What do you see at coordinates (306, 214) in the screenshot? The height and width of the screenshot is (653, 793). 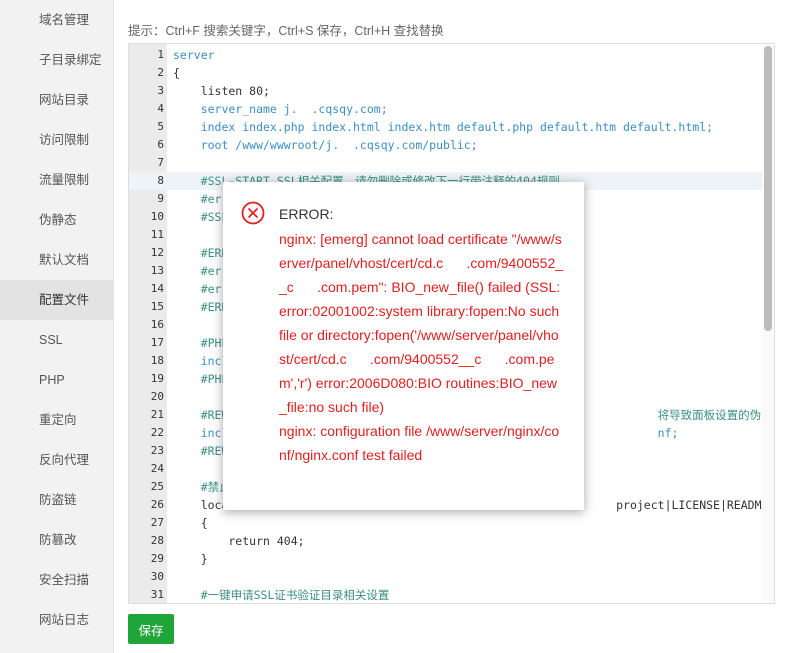 I see `error-title: ERROR:` at bounding box center [306, 214].